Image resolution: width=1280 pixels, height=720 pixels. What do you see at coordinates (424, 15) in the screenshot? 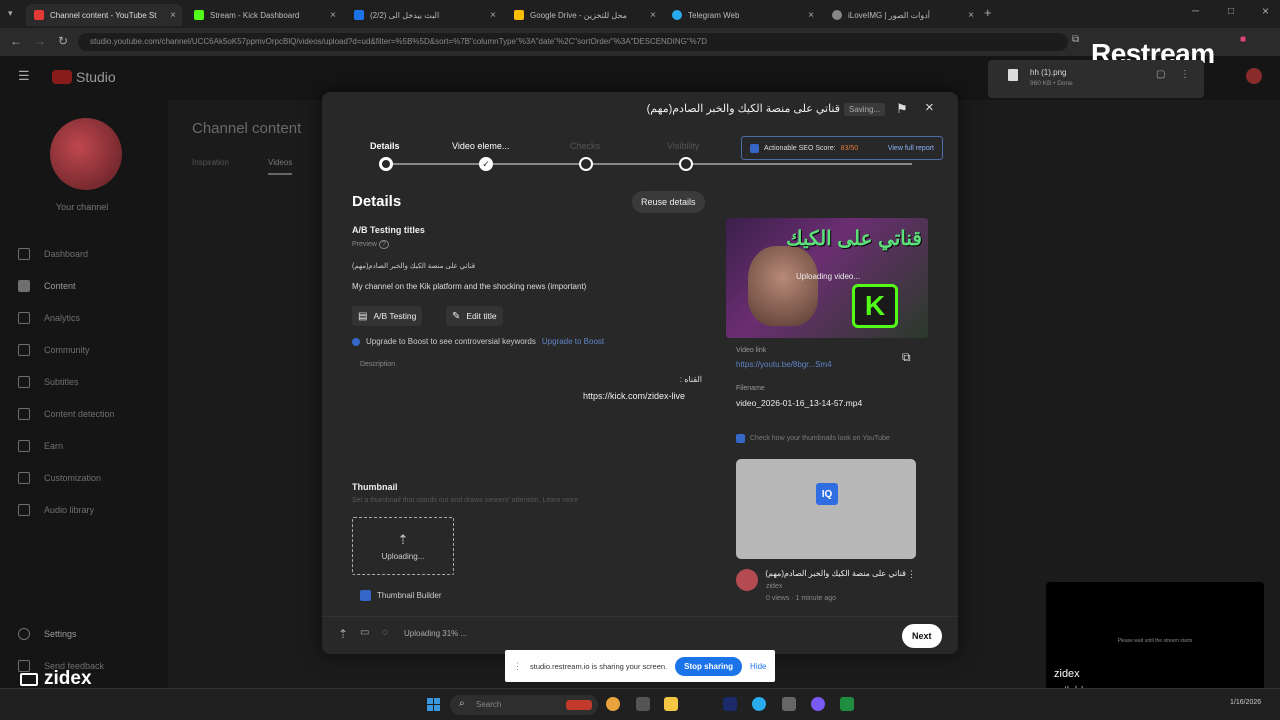
I see `tab-facebook: (2/2) البث بيدخل الى ×` at bounding box center [424, 15].